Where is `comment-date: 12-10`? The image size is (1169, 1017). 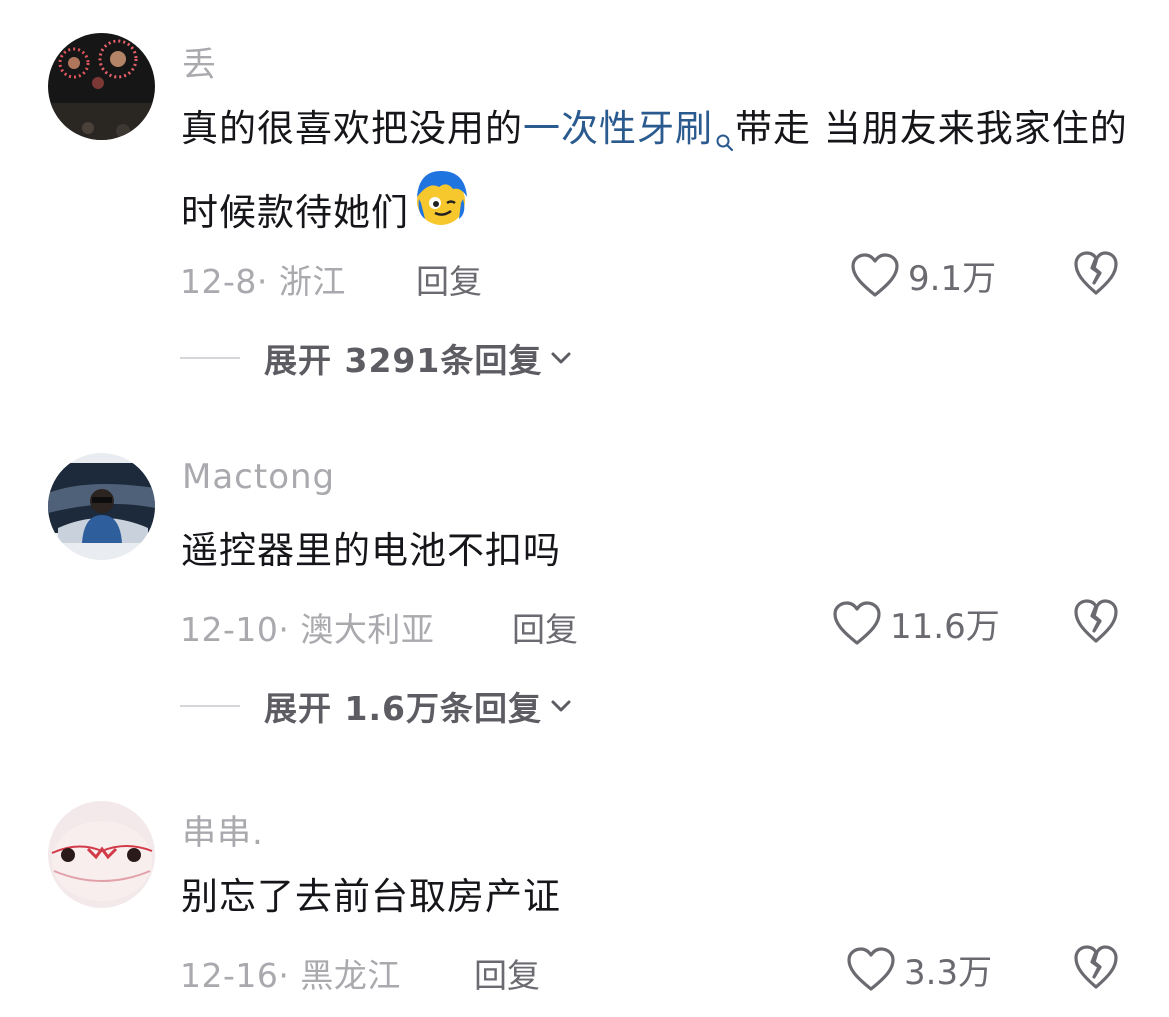 comment-date: 12-10 is located at coordinates (229, 629).